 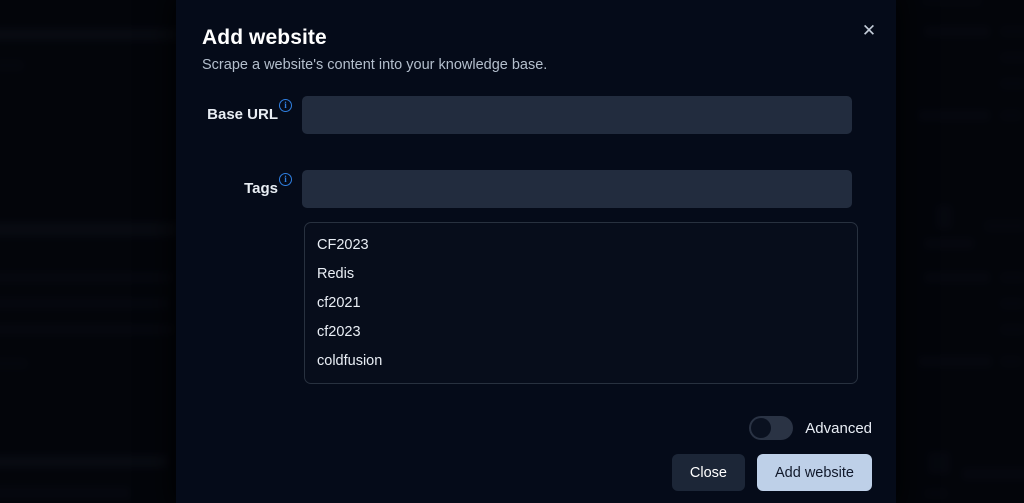 What do you see at coordinates (264, 37) in the screenshot?
I see `dialog-title: Add website` at bounding box center [264, 37].